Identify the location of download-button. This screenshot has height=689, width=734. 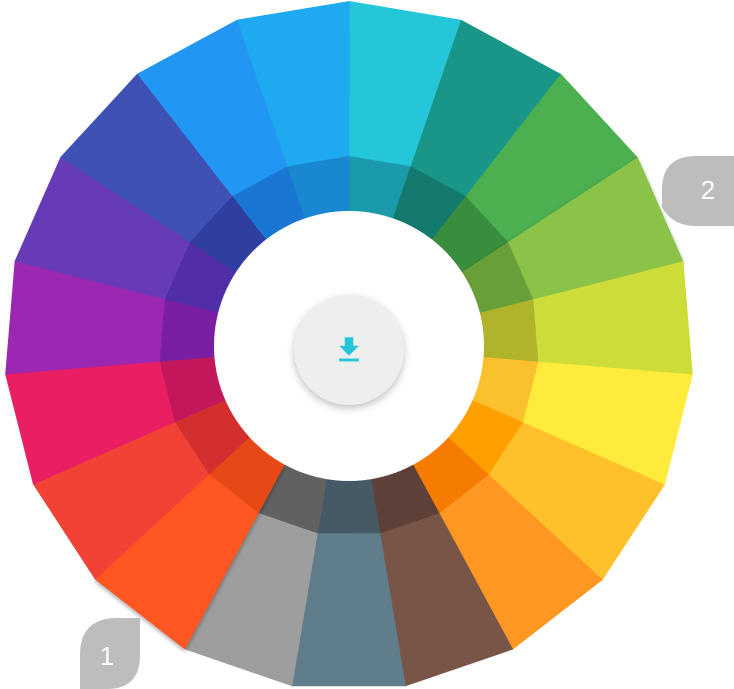
(349, 350).